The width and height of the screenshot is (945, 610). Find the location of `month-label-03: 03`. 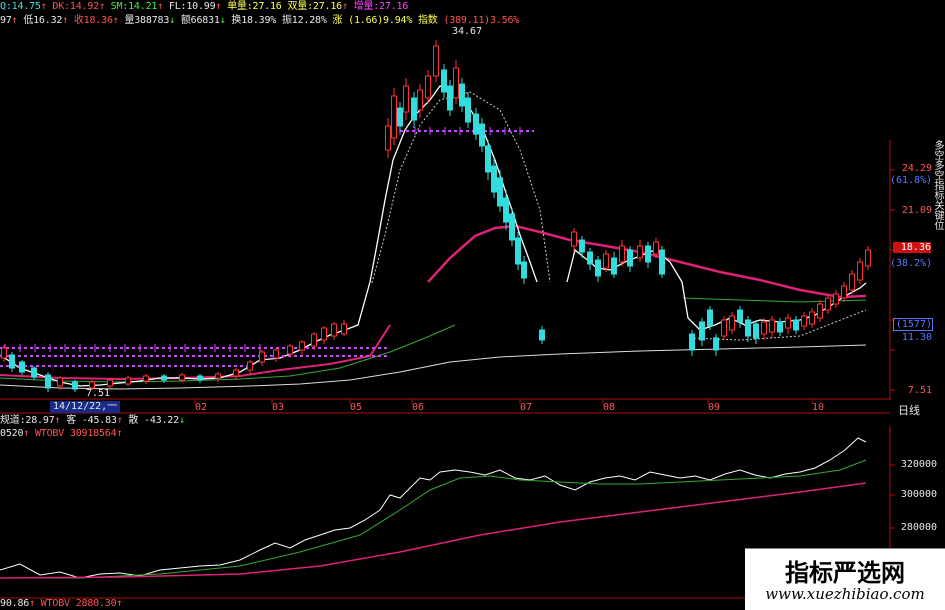

month-label-03: 03 is located at coordinates (278, 407).